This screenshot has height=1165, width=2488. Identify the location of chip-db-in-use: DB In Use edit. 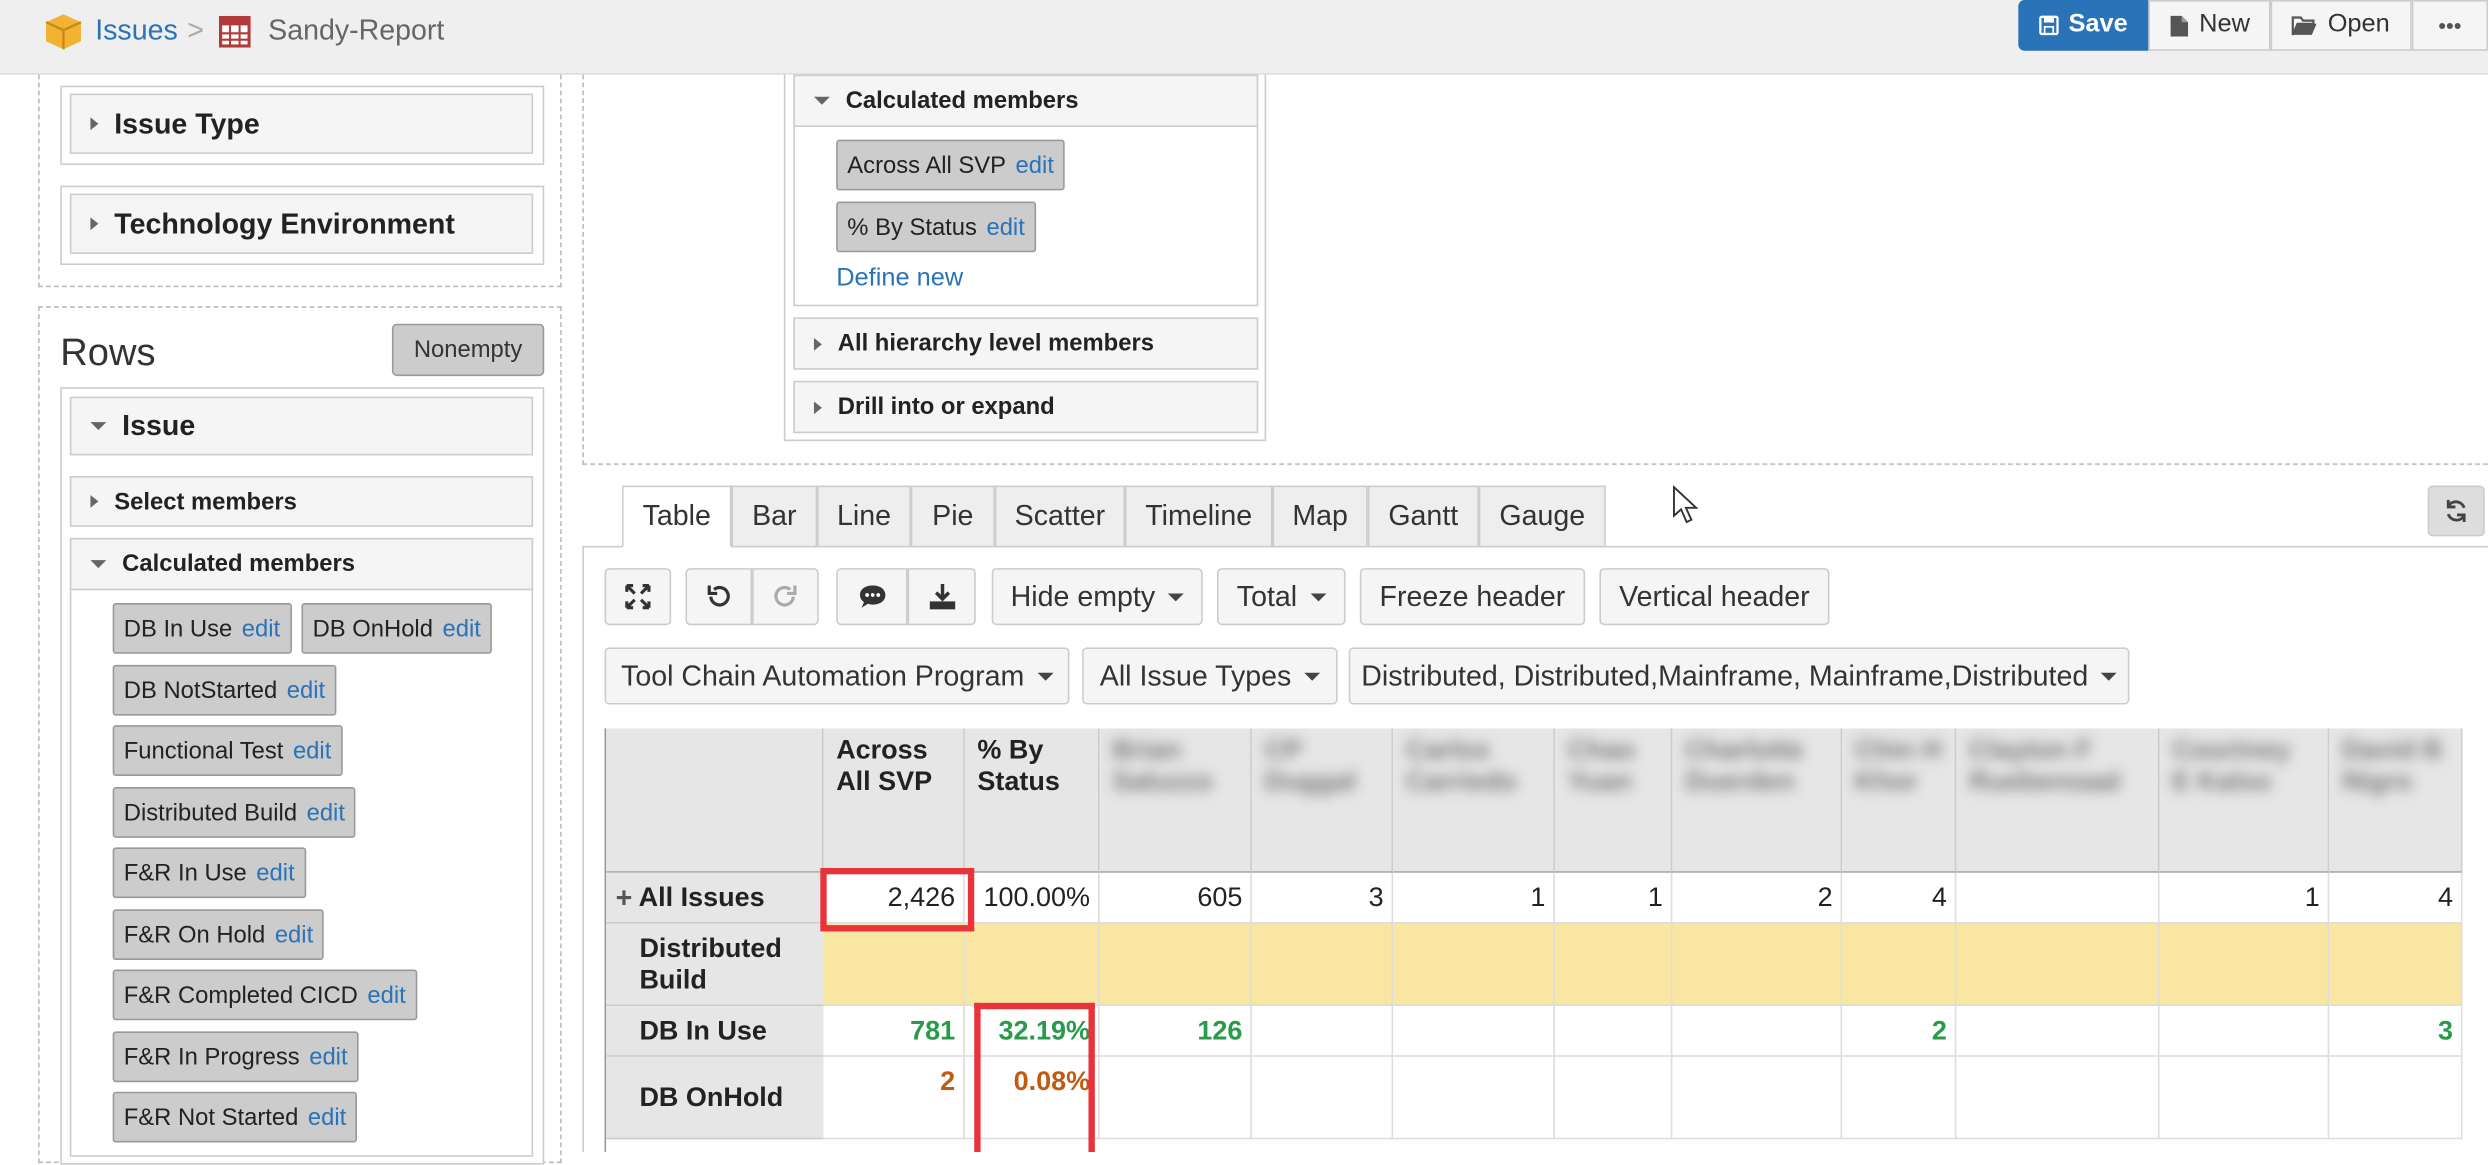
(202, 628).